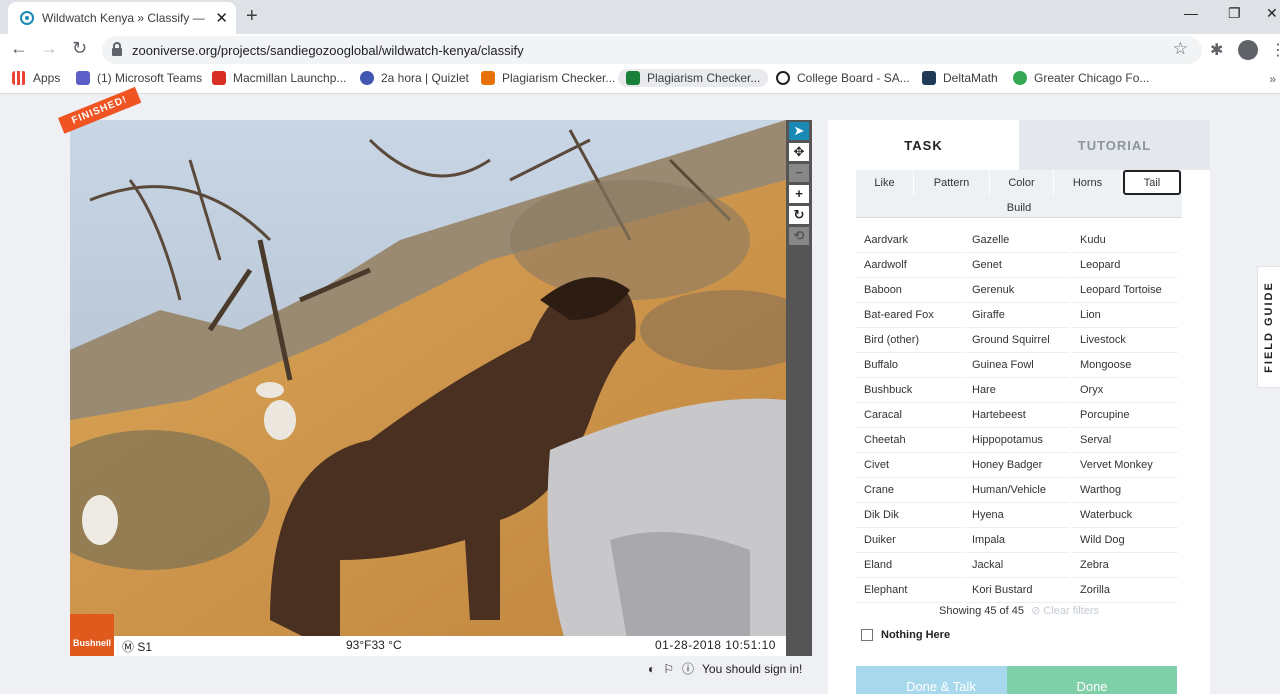  I want to click on restore-icon: ❐, so click(1234, 13).